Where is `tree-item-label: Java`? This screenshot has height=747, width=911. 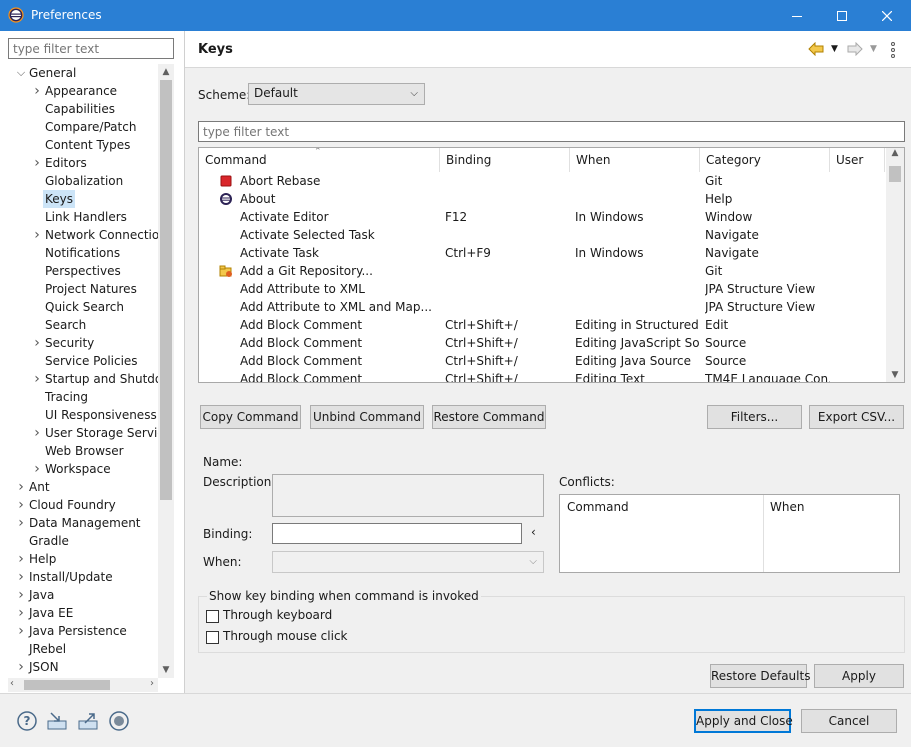
tree-item-label: Java is located at coordinates (42, 595).